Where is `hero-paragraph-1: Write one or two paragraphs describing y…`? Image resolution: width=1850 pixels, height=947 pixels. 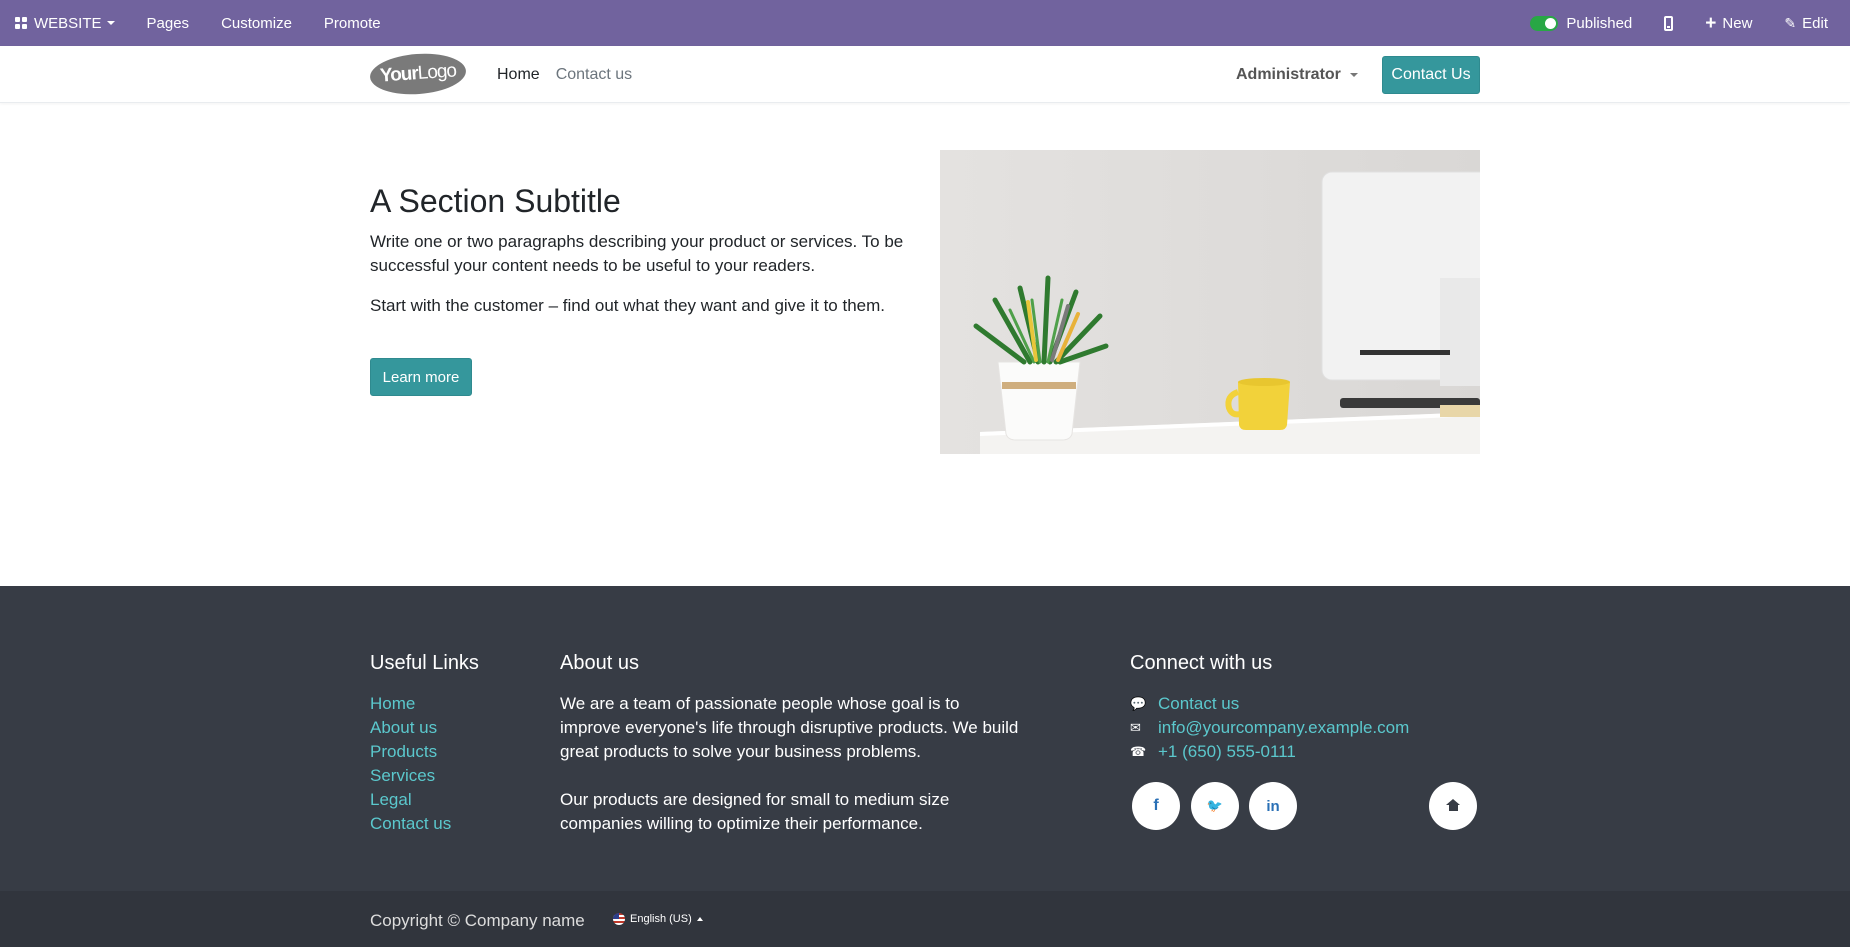 hero-paragraph-1: Write one or two paragraphs describing y… is located at coordinates (637, 253).